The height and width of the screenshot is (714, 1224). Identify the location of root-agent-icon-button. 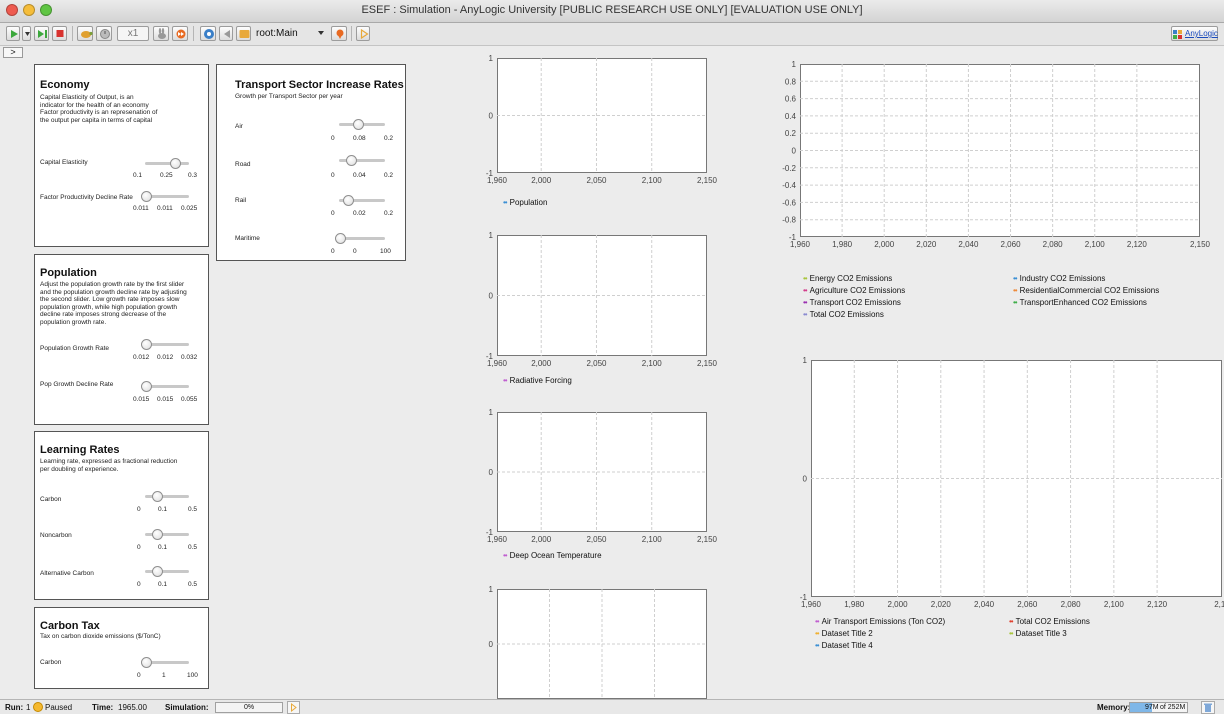
(243, 33).